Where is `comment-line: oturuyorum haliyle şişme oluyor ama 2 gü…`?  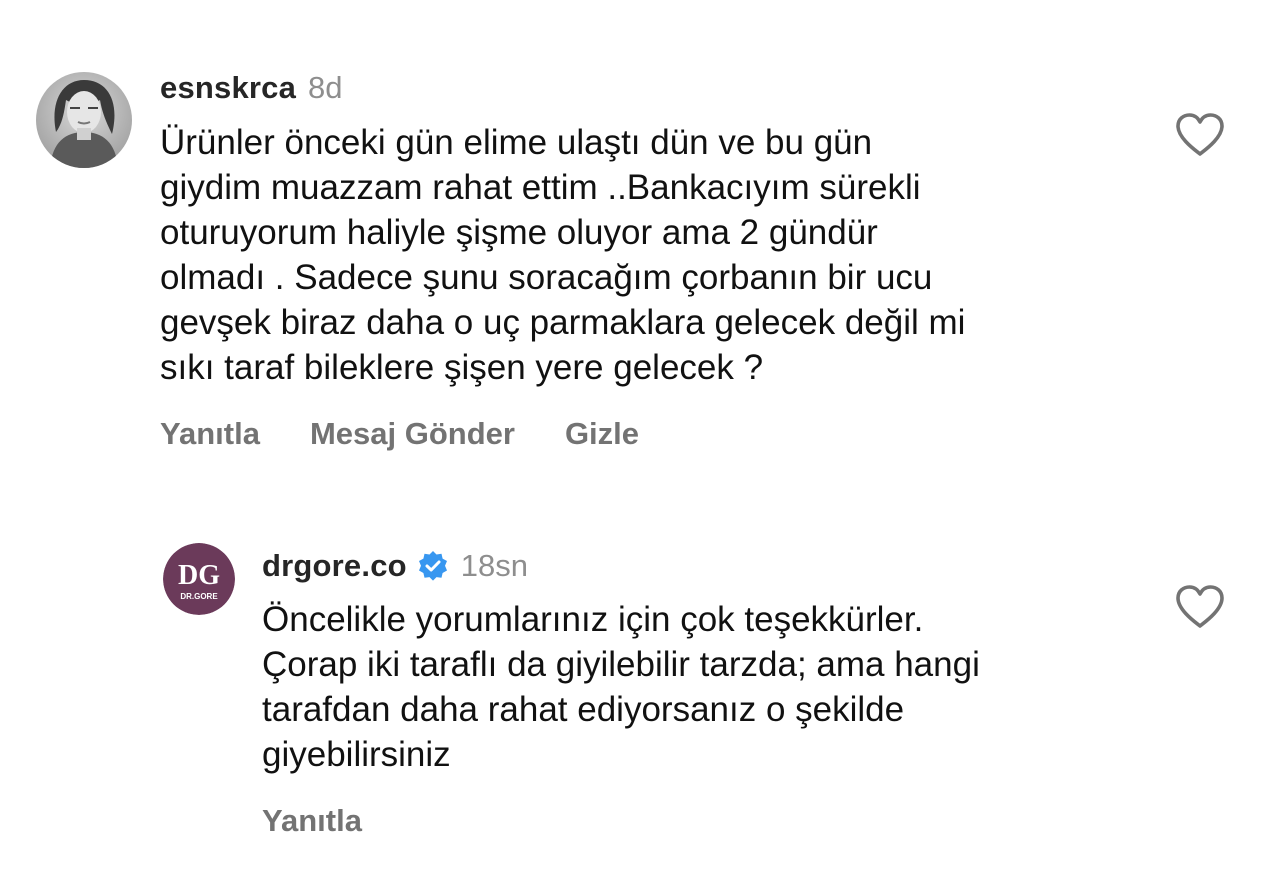 comment-line: oturuyorum haliyle şişme oluyor ama 2 gü… is located at coordinates (519, 232).